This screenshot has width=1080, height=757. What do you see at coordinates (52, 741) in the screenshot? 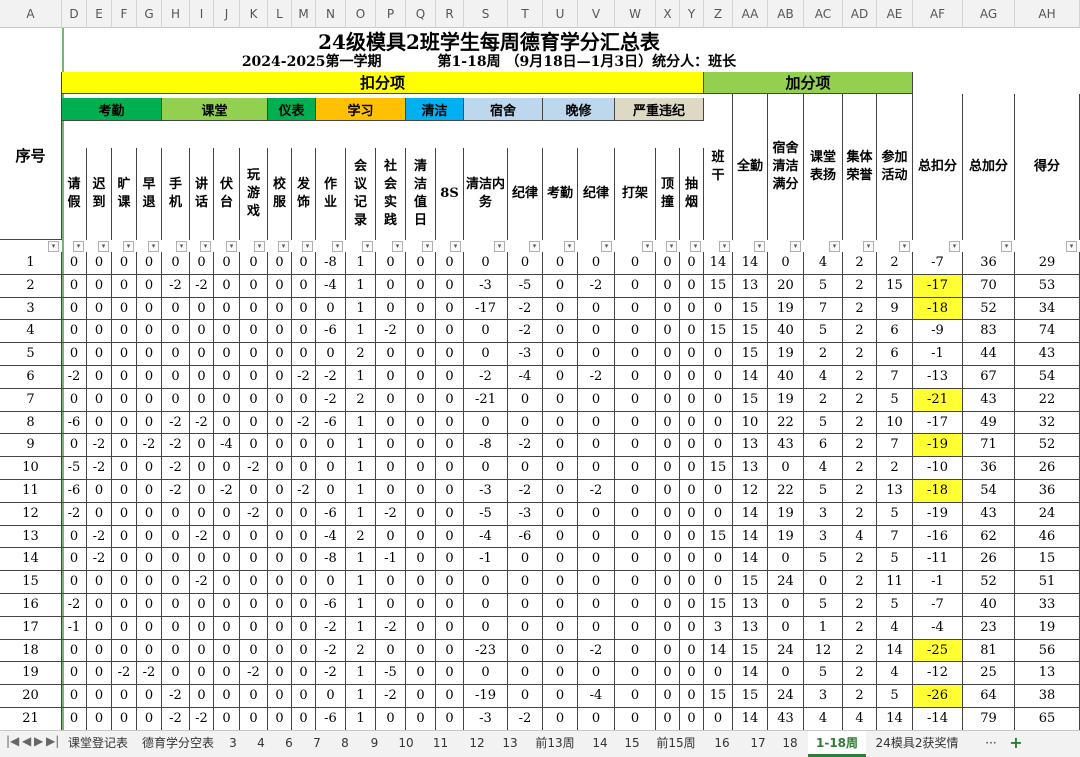
I see `last-sheet-icon: ▶|` at bounding box center [52, 741].